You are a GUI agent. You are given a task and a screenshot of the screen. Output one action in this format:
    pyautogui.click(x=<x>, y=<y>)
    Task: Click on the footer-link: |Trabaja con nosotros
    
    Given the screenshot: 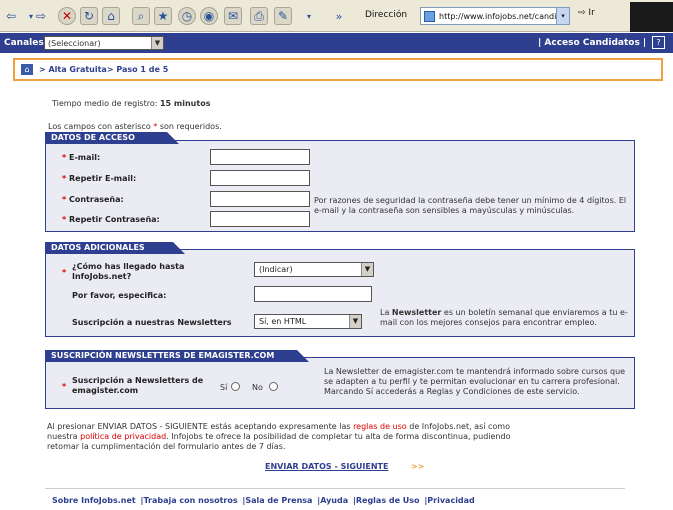 What is the action you would take?
    pyautogui.click(x=189, y=500)
    